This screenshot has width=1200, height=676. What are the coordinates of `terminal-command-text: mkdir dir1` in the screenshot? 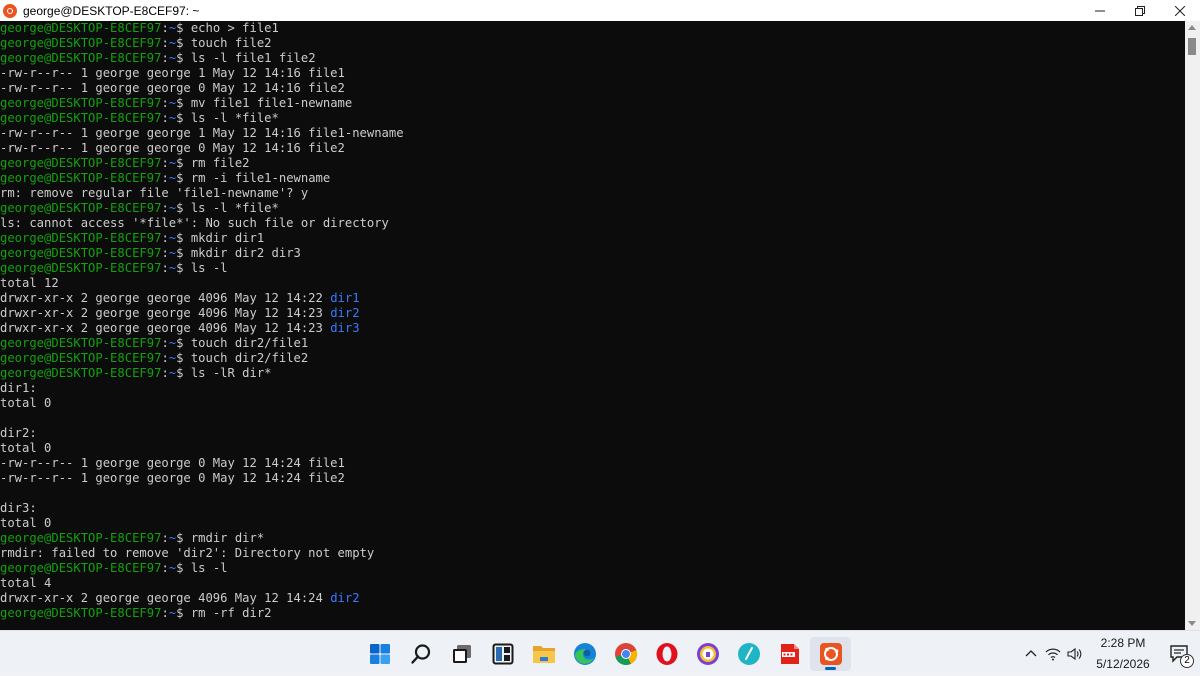 It's located at (227, 238).